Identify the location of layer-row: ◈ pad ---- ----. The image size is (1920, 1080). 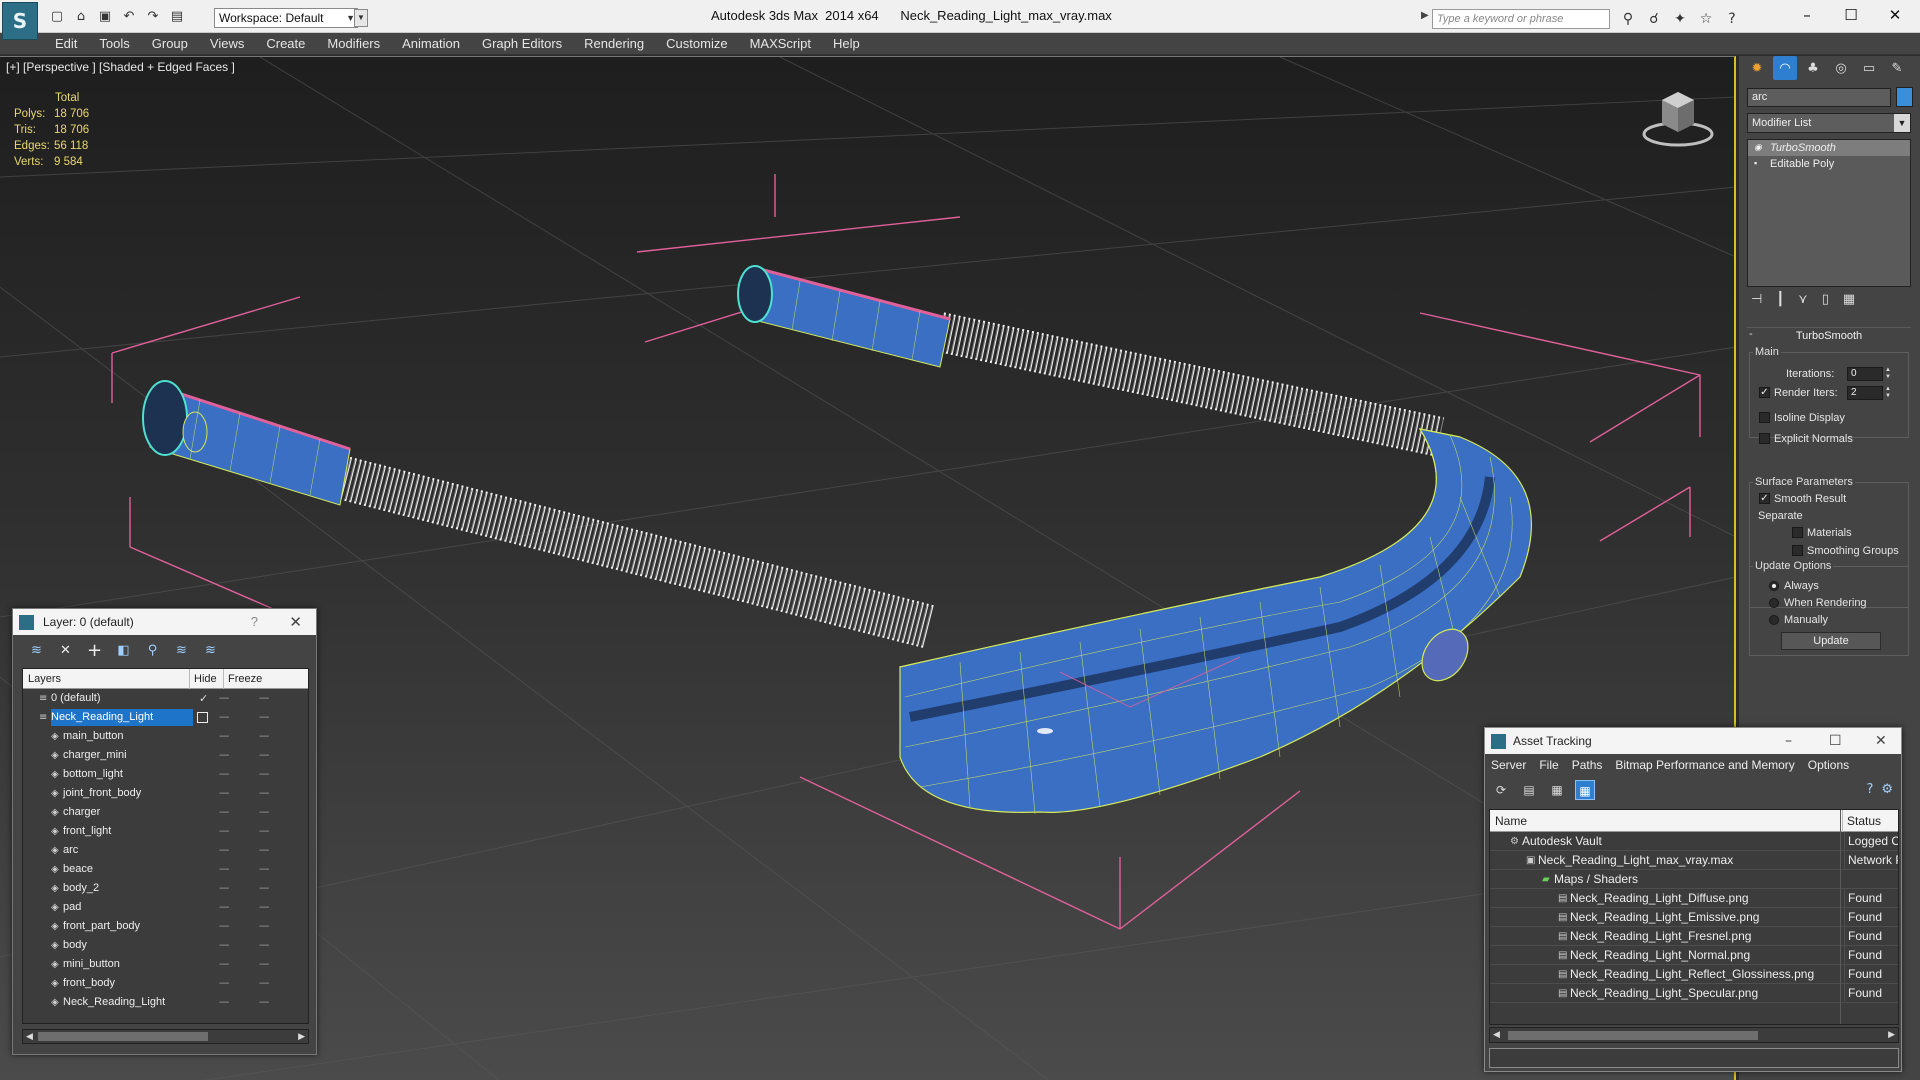
(165, 907).